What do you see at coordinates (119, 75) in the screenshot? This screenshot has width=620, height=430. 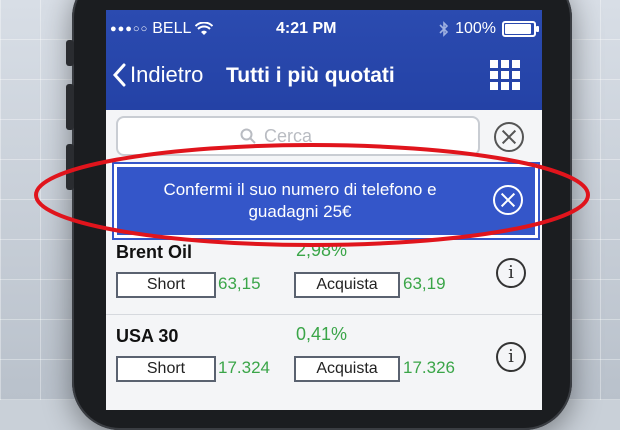 I see `chevron-left-icon` at bounding box center [119, 75].